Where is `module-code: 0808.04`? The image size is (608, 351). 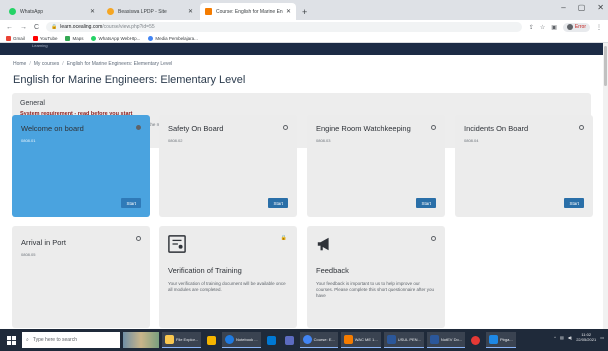
module-code: 0808.04 is located at coordinates (471, 140).